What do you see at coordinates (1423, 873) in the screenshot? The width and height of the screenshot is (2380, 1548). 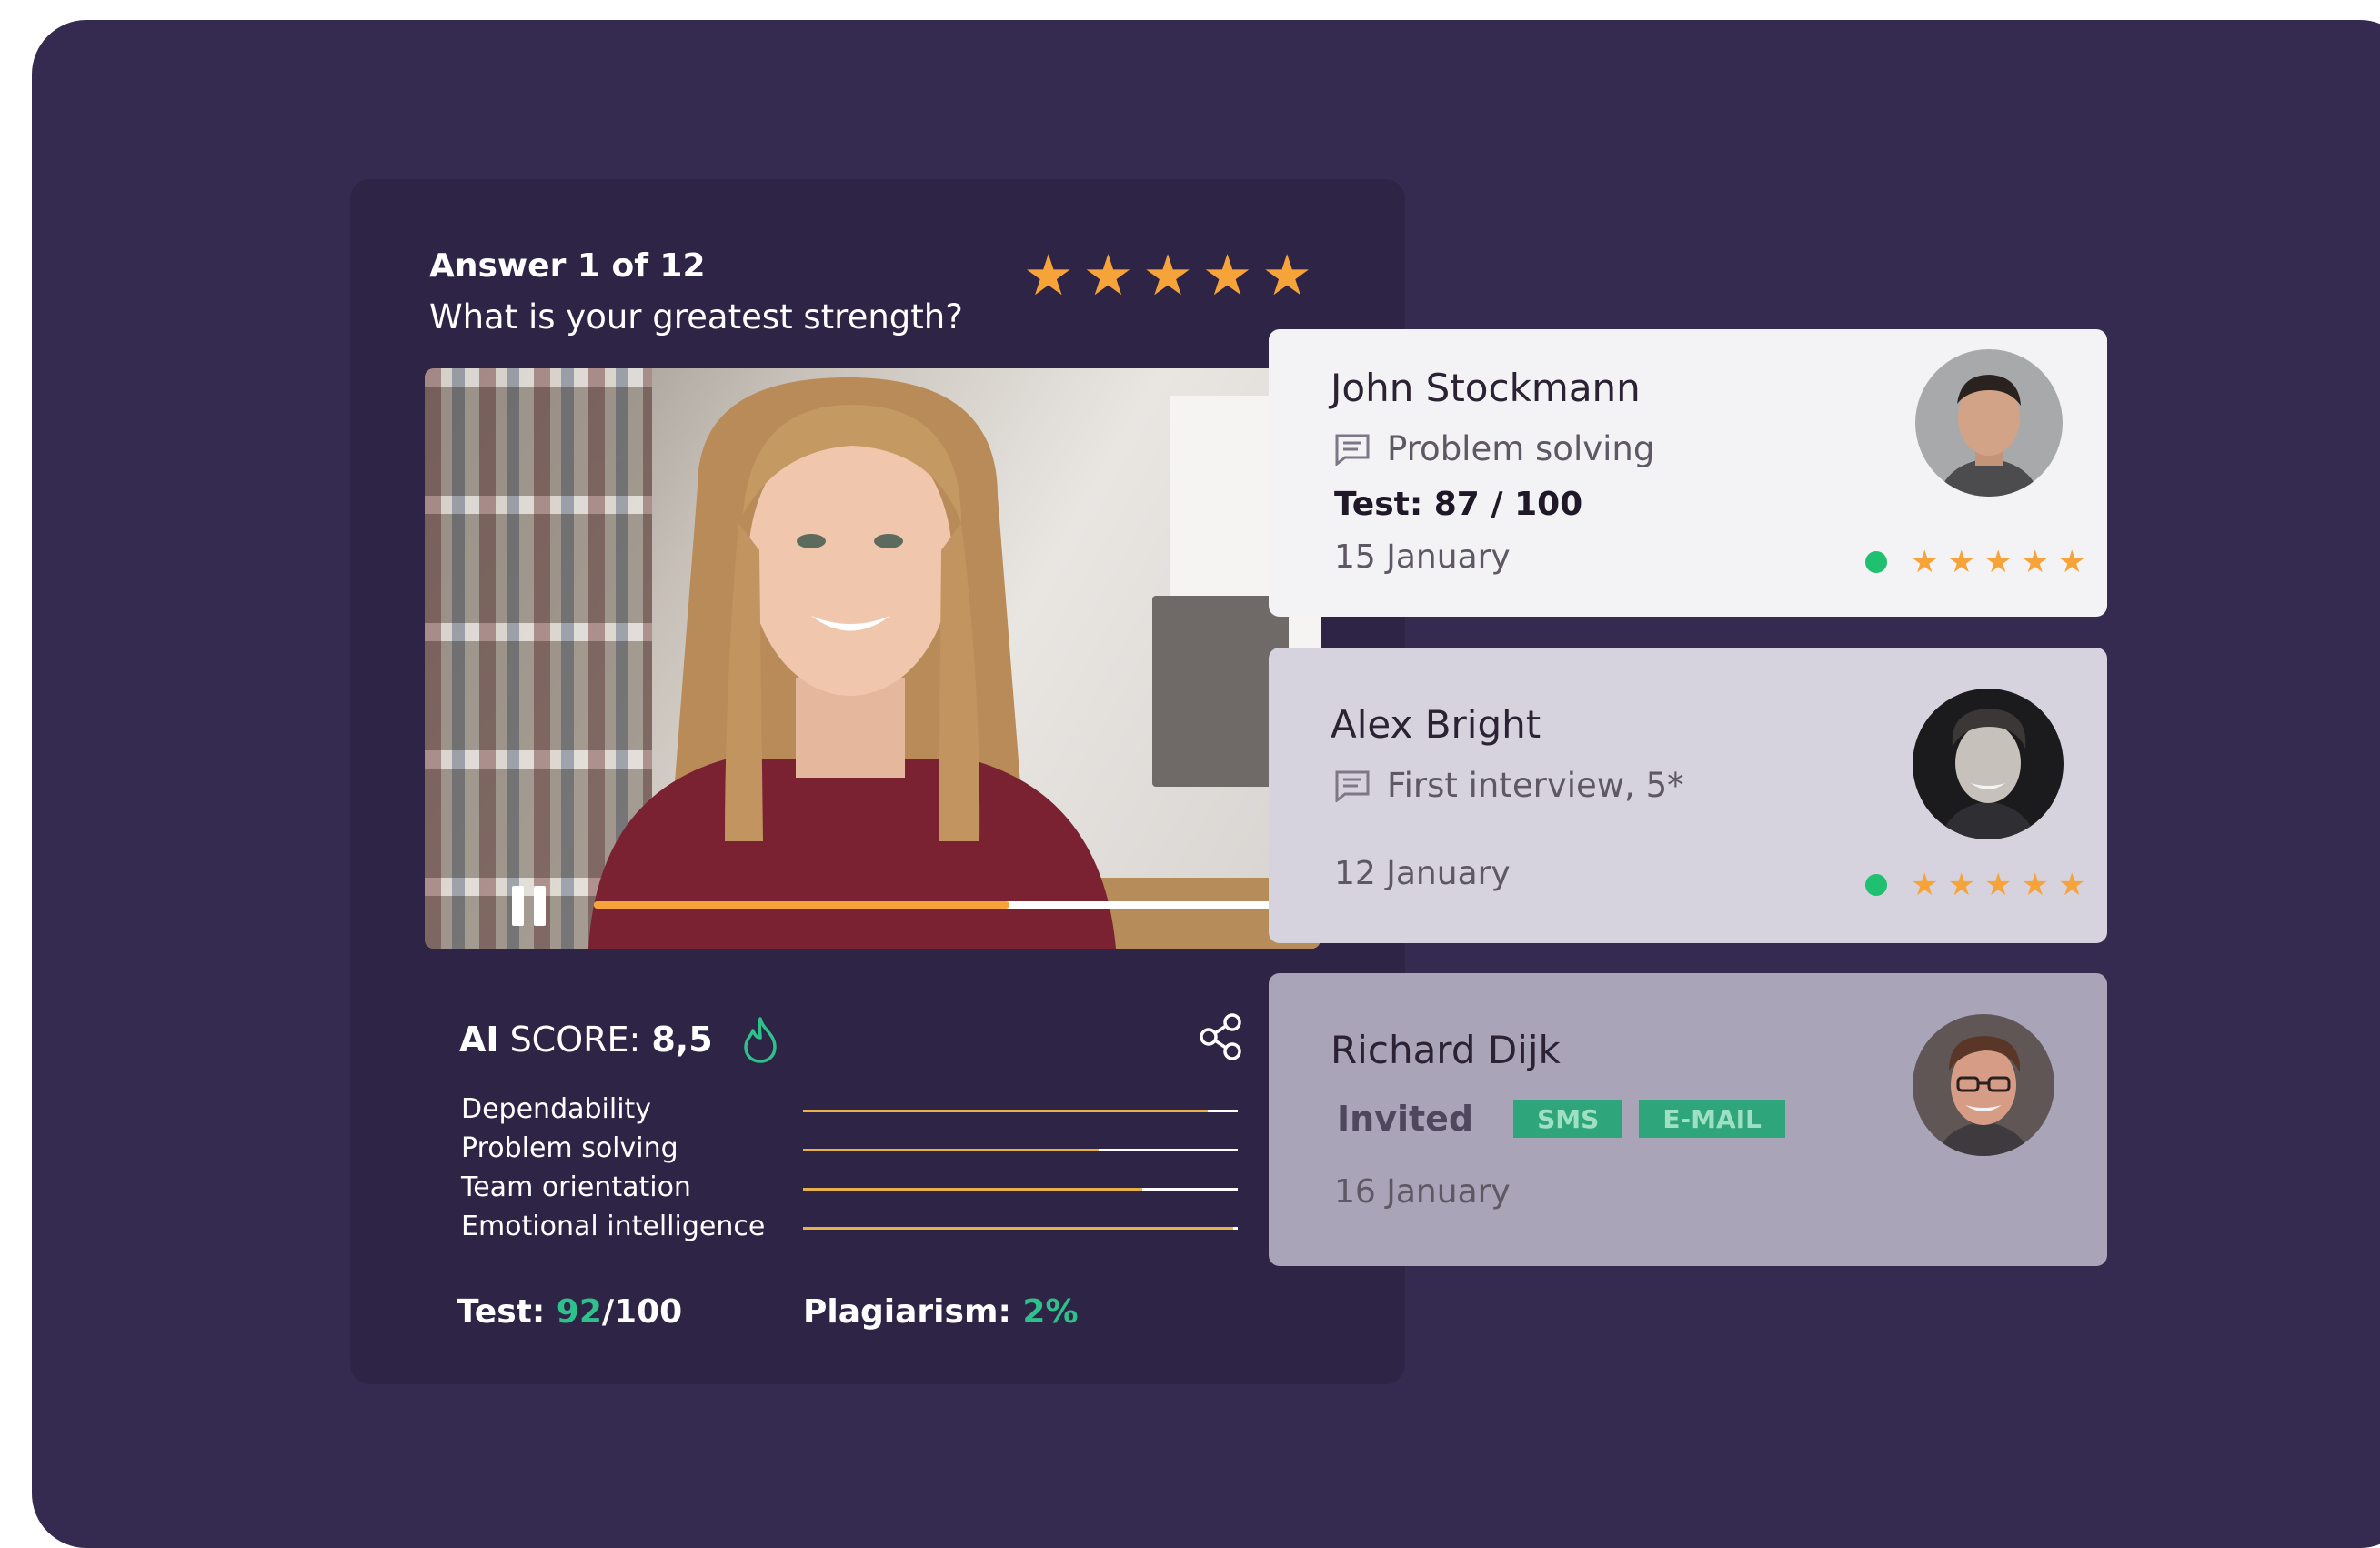 I see `candidate-date: 12 January` at bounding box center [1423, 873].